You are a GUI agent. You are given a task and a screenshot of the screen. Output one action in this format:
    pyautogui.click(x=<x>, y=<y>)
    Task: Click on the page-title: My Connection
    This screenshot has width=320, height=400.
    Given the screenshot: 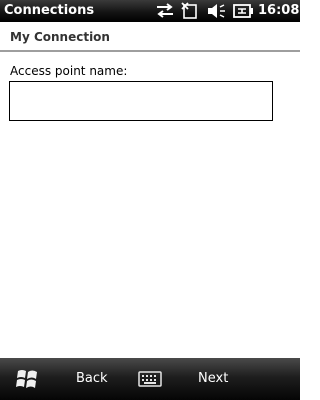 What is the action you would take?
    pyautogui.click(x=60, y=37)
    